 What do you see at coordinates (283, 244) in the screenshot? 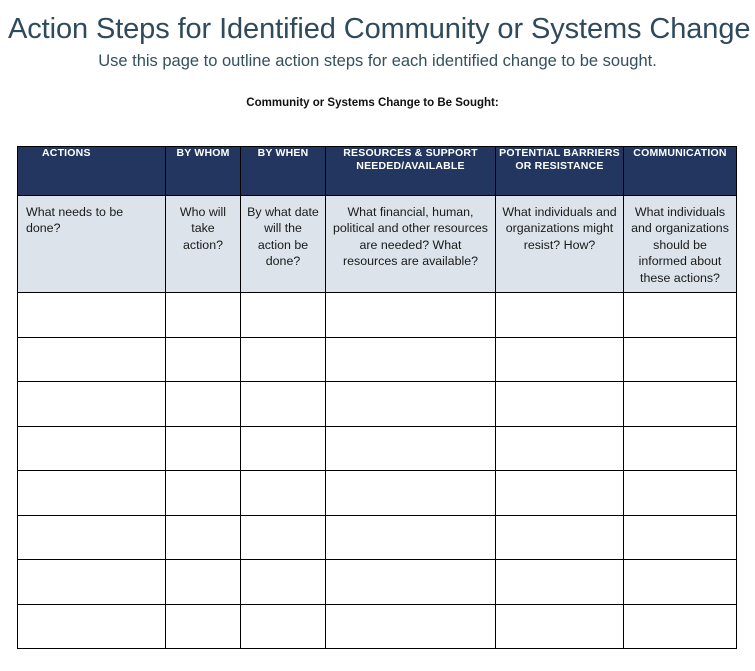
I see `description-cell-by-when: By what date will the action be done?` at bounding box center [283, 244].